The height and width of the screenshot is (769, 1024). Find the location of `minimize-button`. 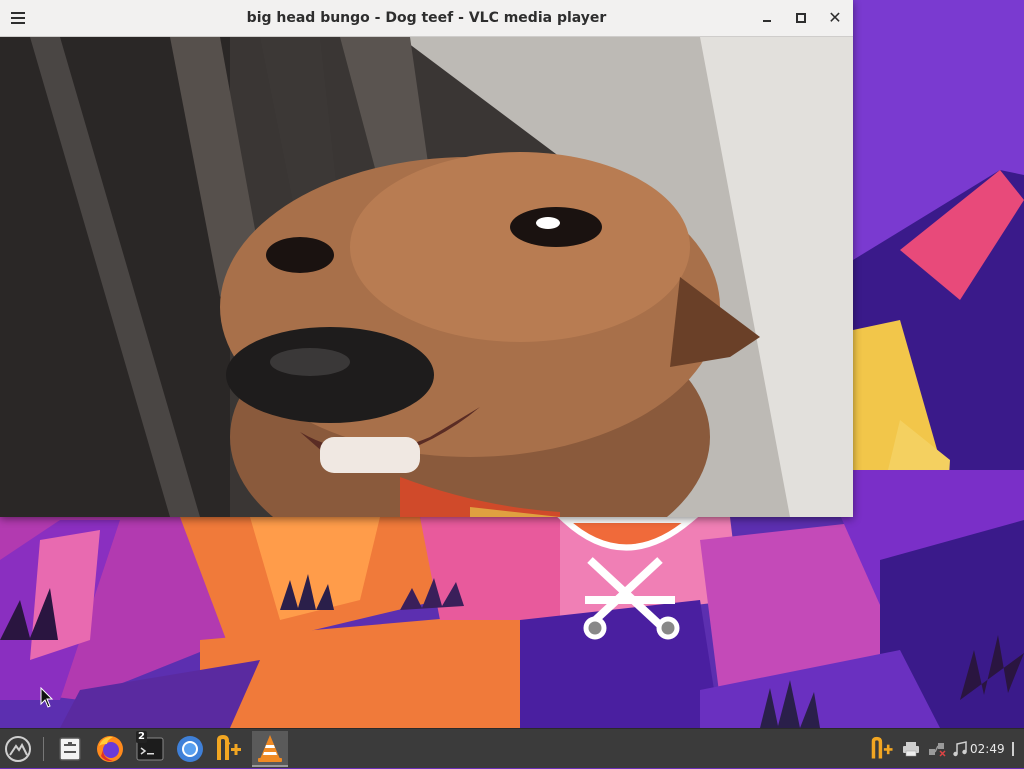

minimize-button is located at coordinates (767, 18).